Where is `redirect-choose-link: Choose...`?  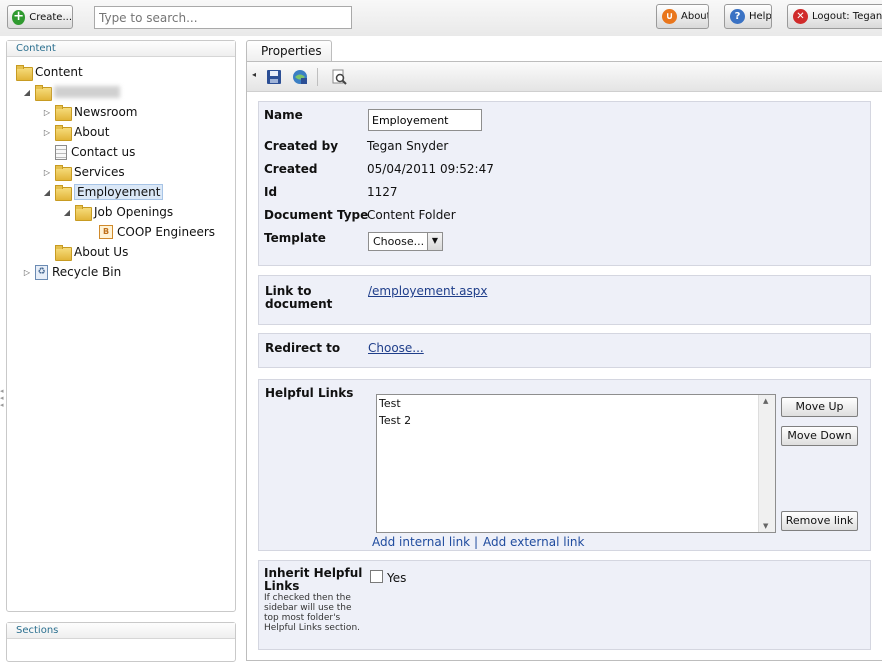 redirect-choose-link: Choose... is located at coordinates (396, 348).